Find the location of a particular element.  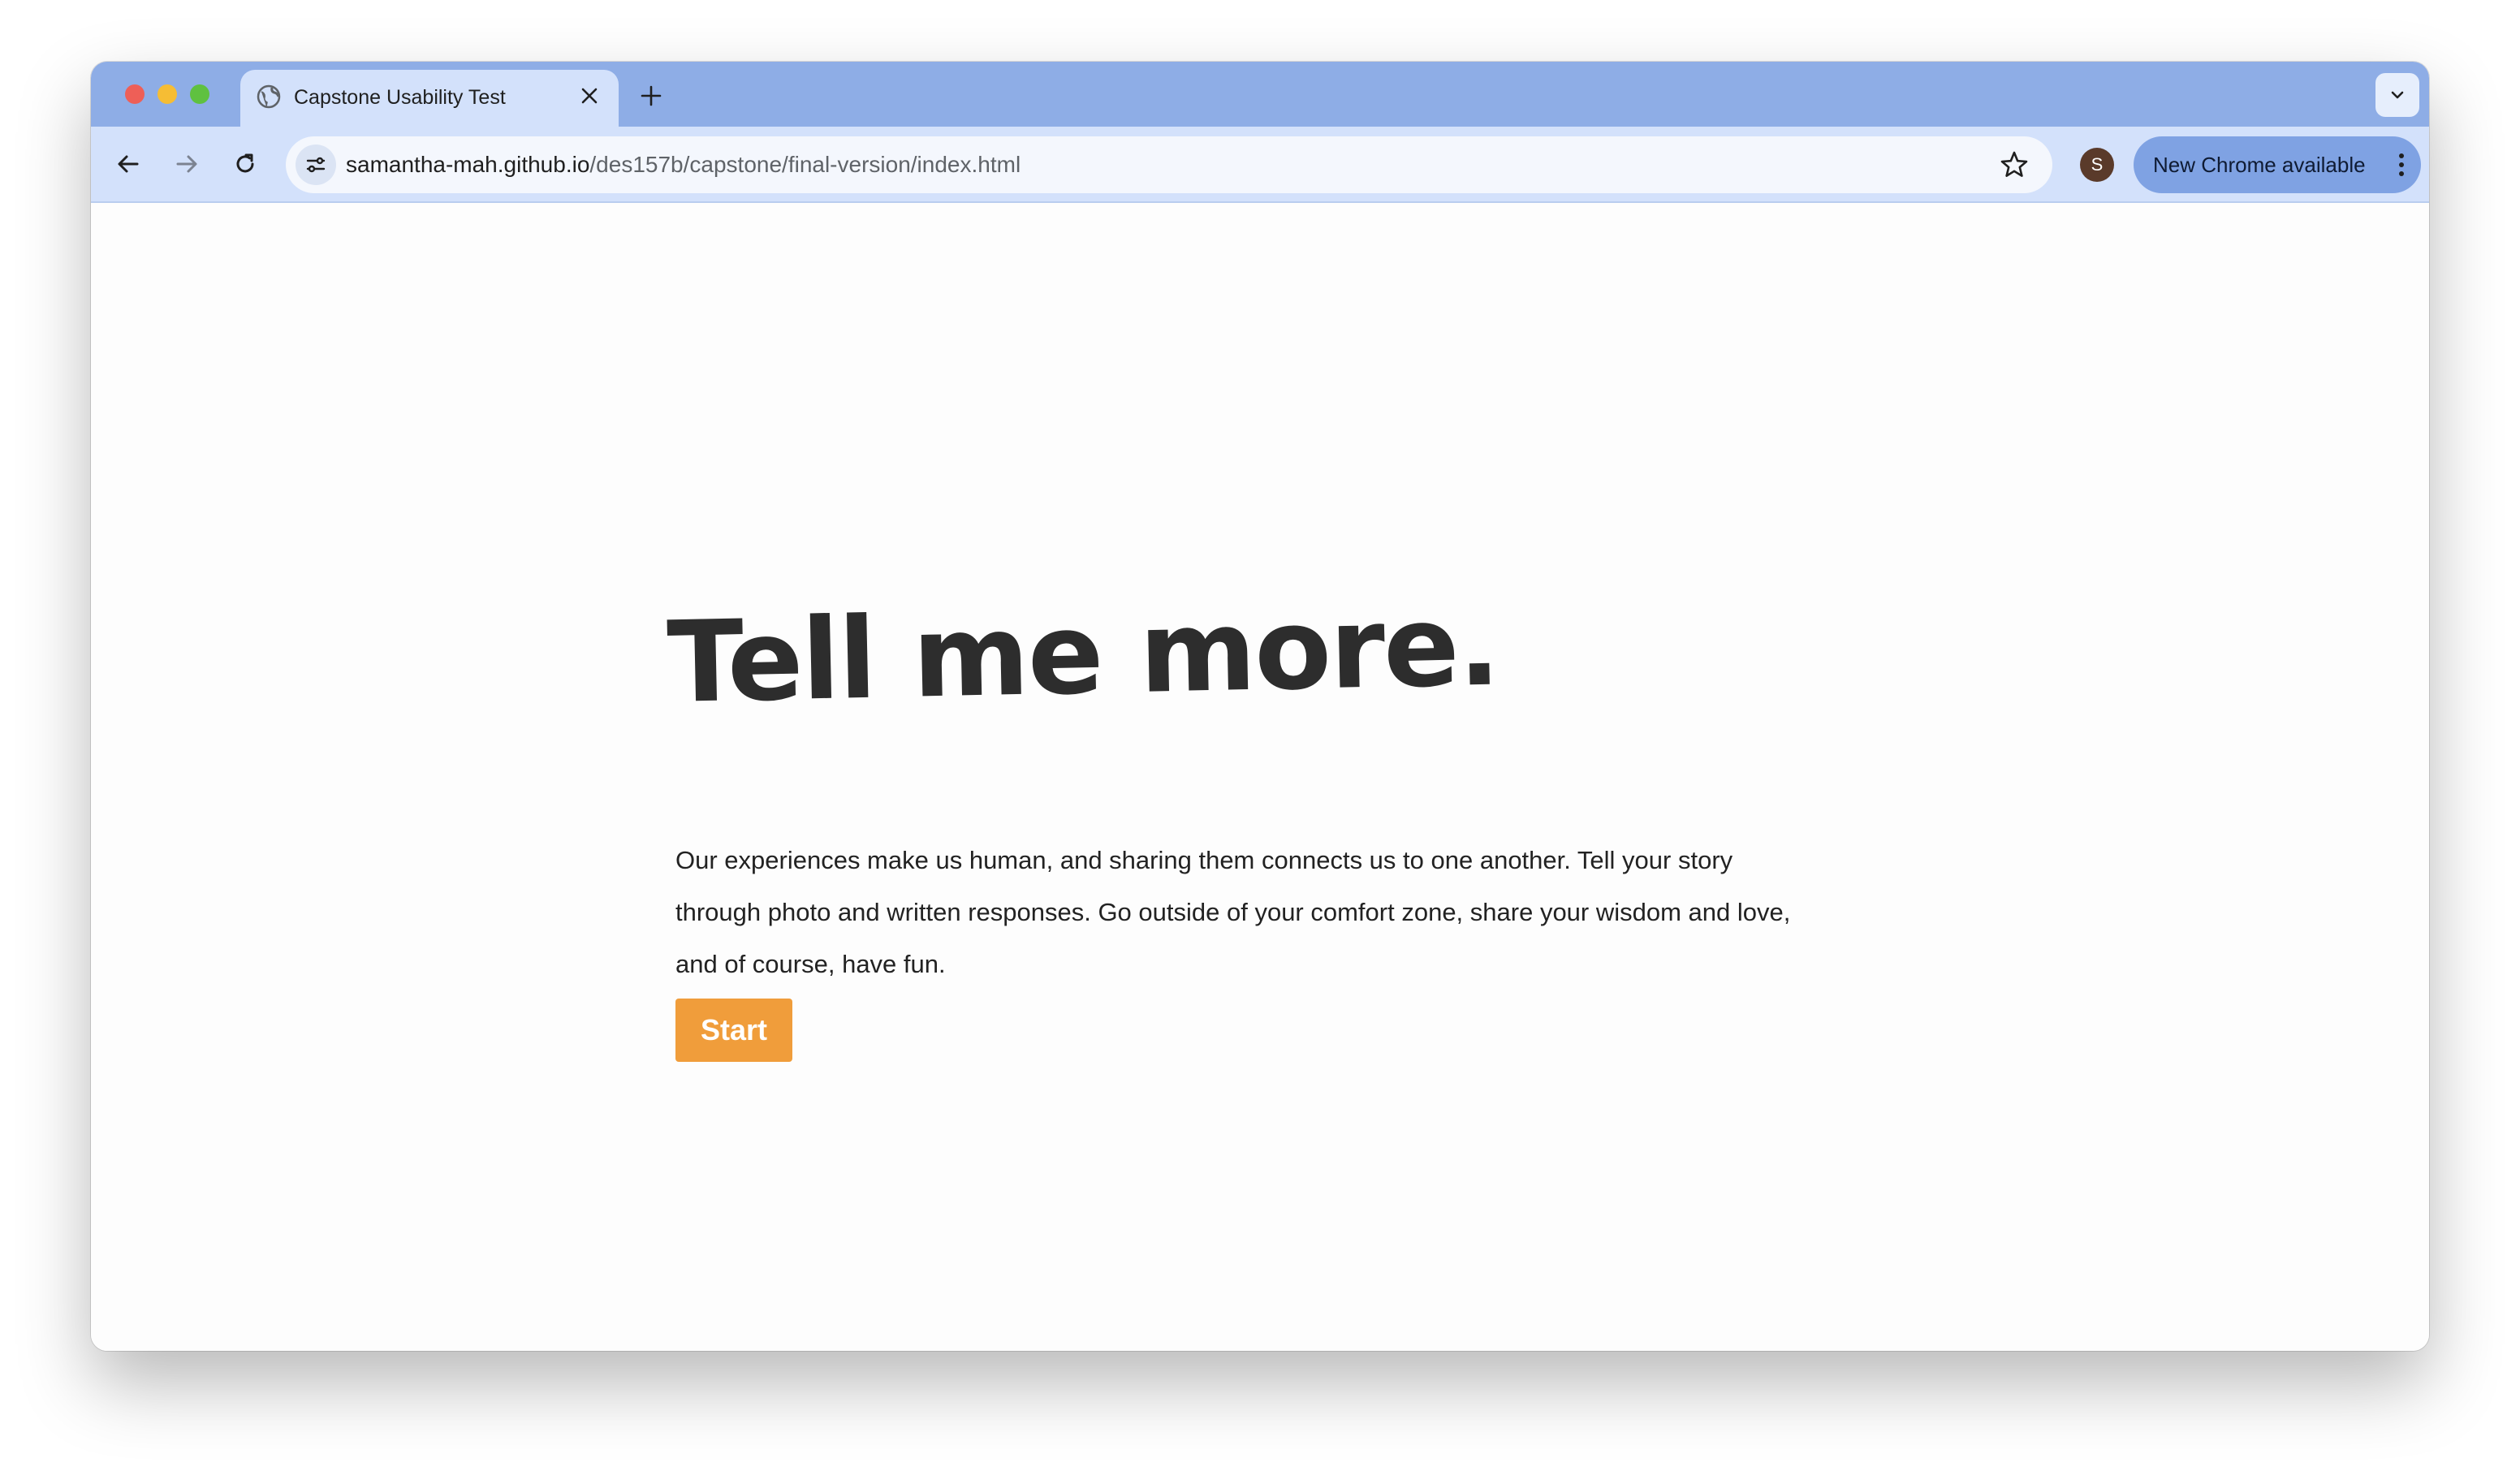

intro-line-3: and of course, have fun. is located at coordinates (811, 964).